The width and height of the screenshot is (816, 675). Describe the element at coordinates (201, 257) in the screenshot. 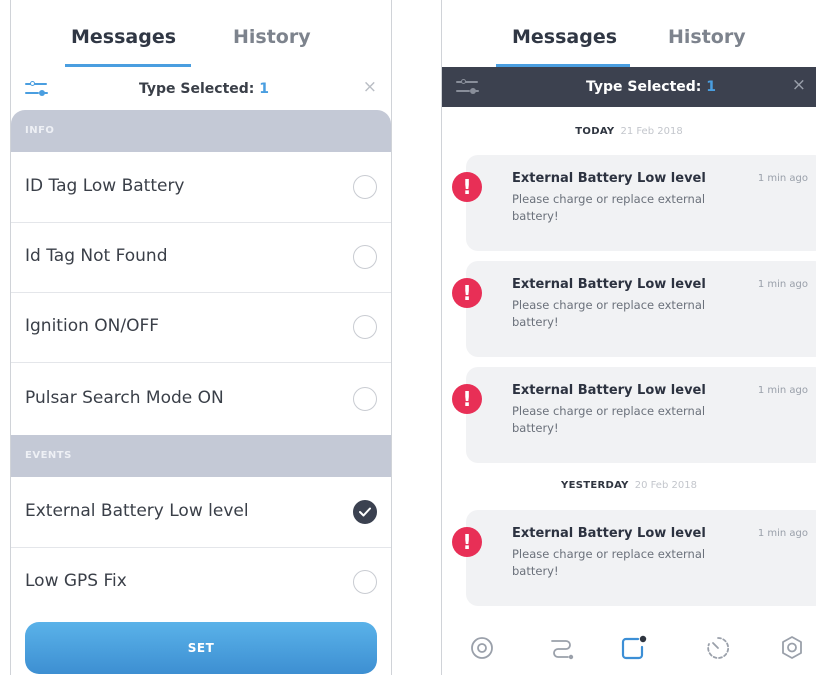

I see `option-row: Id Tag Not Found` at that location.